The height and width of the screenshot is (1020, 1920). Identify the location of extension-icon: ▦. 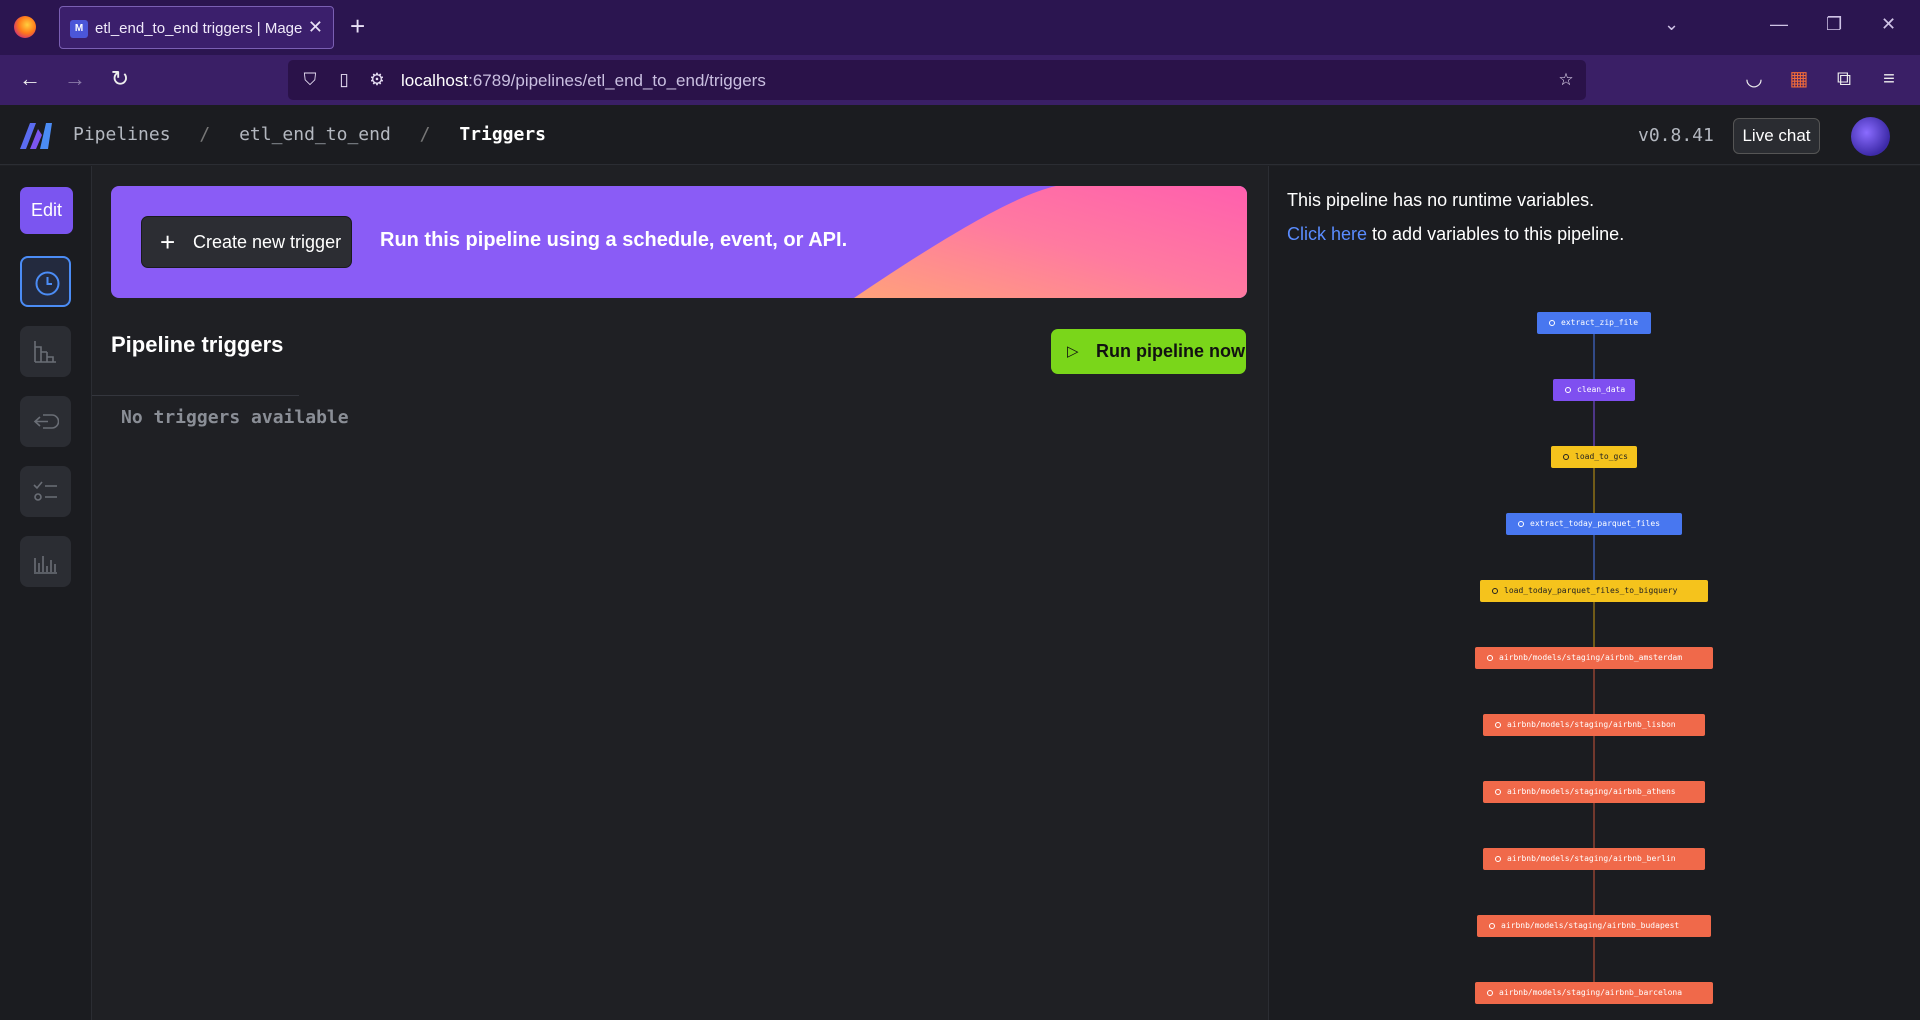
(1799, 79).